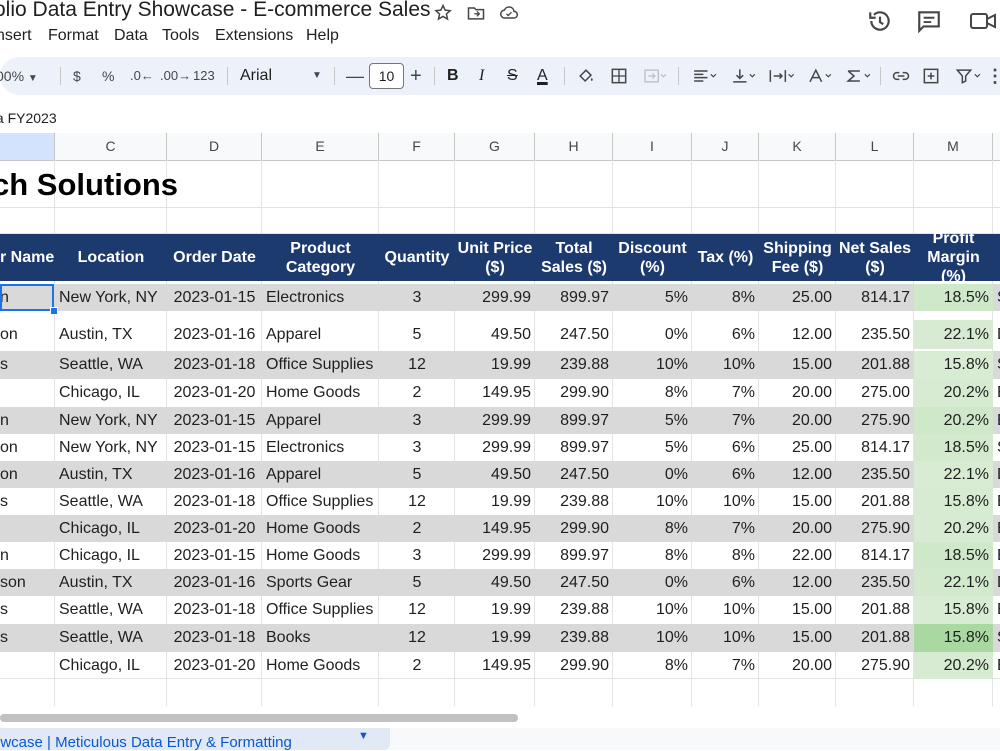  I want to click on column-heading-location: Location, so click(111, 257).